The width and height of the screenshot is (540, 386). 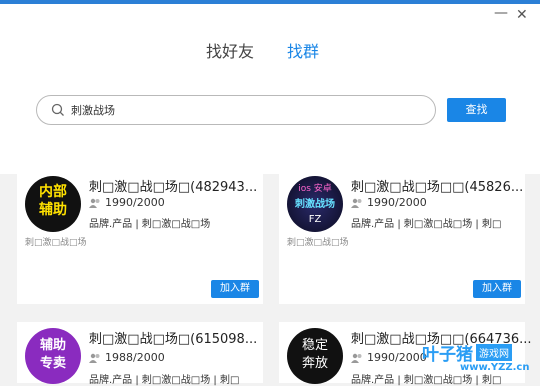 I want to click on search-icon, so click(x=57, y=109).